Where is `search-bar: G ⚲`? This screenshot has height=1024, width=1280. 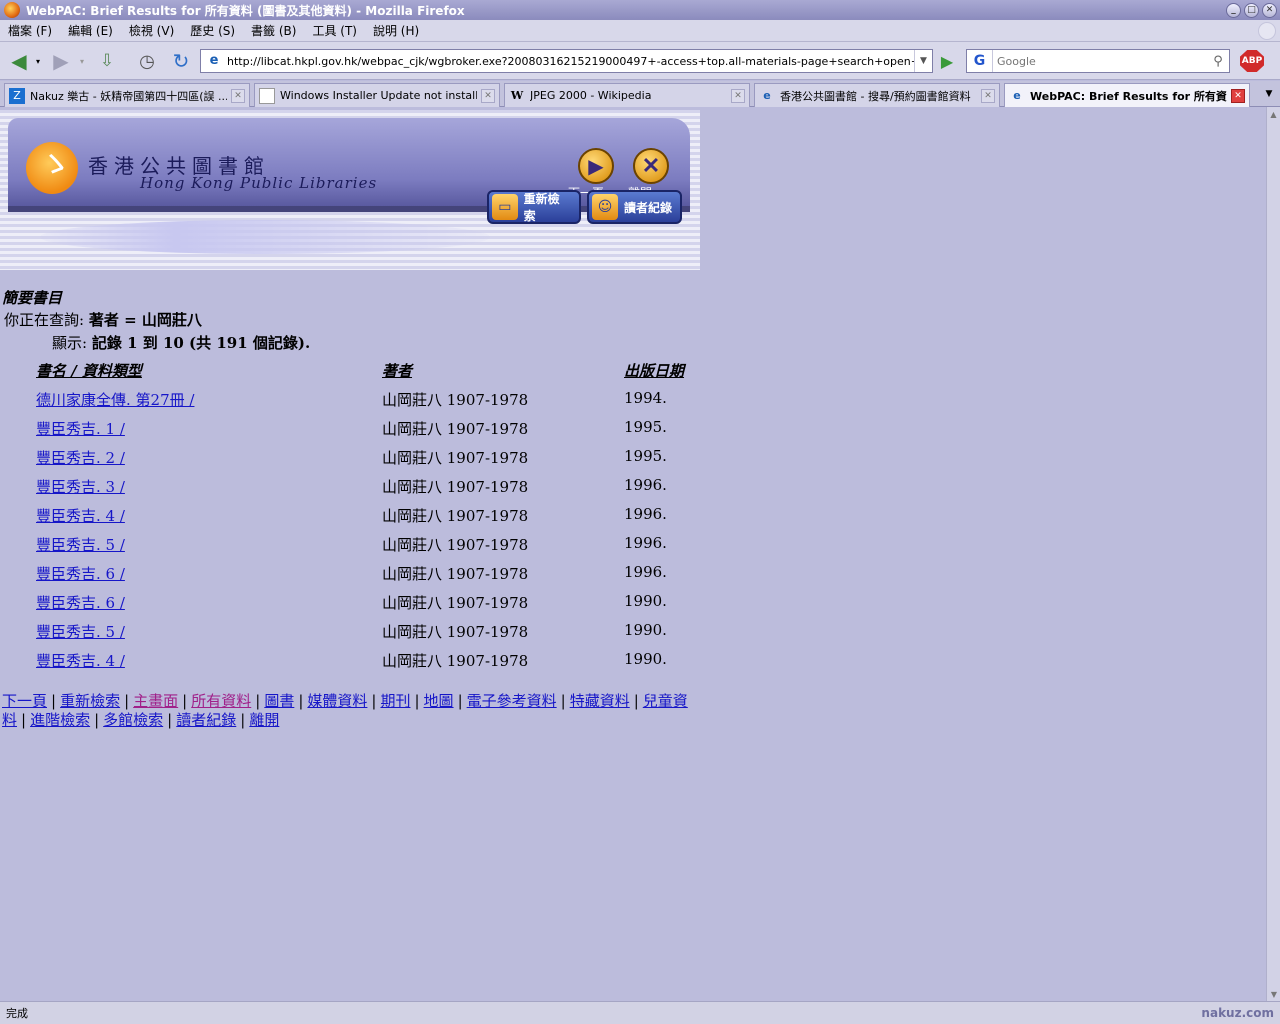
search-bar: G ⚲ is located at coordinates (1098, 61).